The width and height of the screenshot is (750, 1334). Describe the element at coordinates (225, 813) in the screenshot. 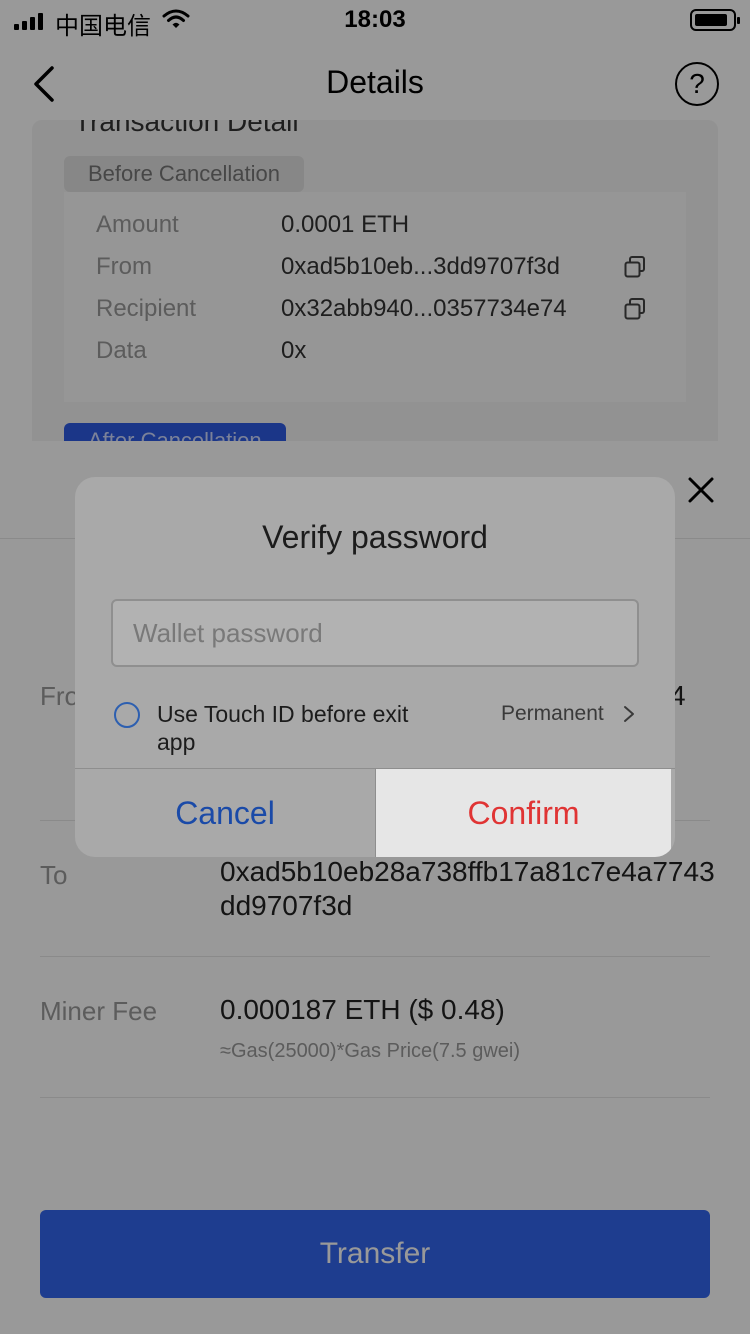

I see `cancel-button: Cancel` at that location.